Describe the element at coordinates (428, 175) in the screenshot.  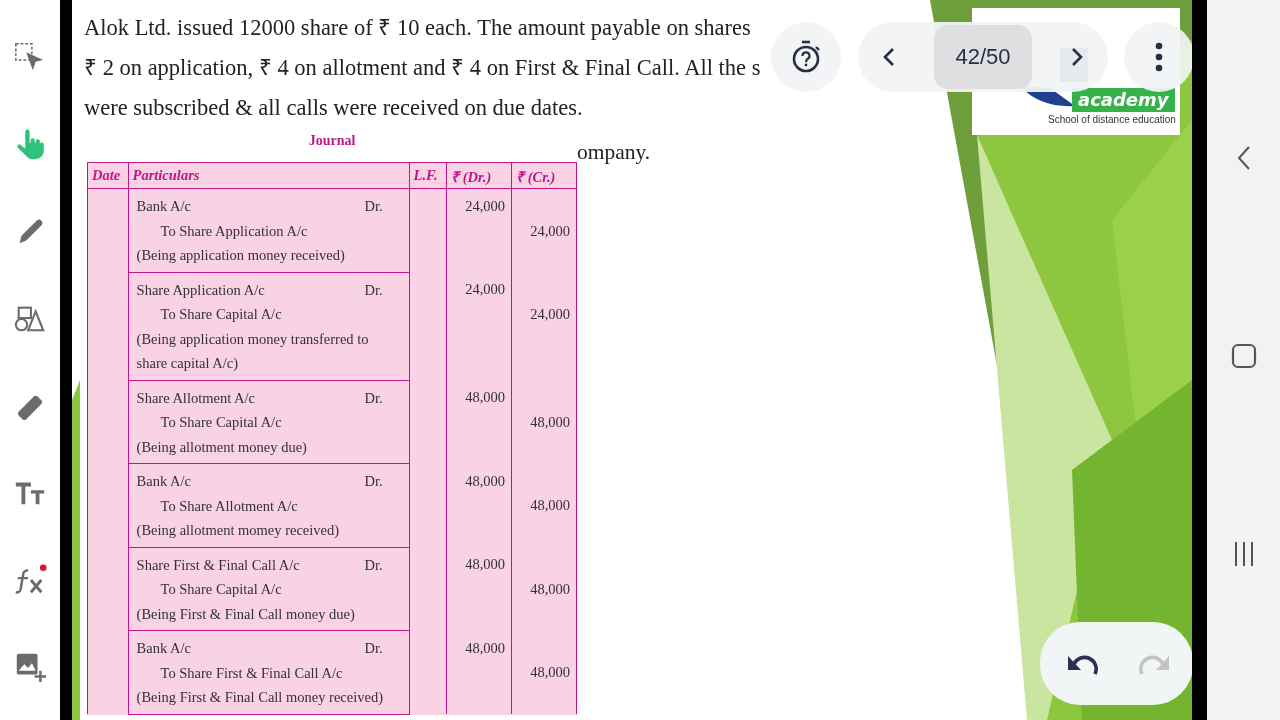
I see `column-header: L.F.` at that location.